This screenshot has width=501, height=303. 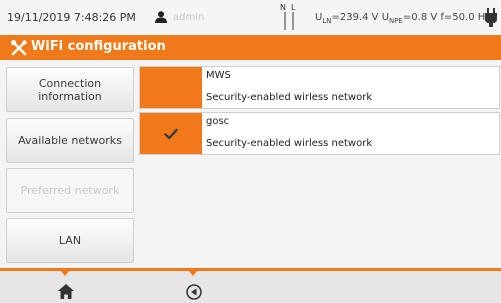 What do you see at coordinates (193, 273) in the screenshot?
I see `back-marker` at bounding box center [193, 273].